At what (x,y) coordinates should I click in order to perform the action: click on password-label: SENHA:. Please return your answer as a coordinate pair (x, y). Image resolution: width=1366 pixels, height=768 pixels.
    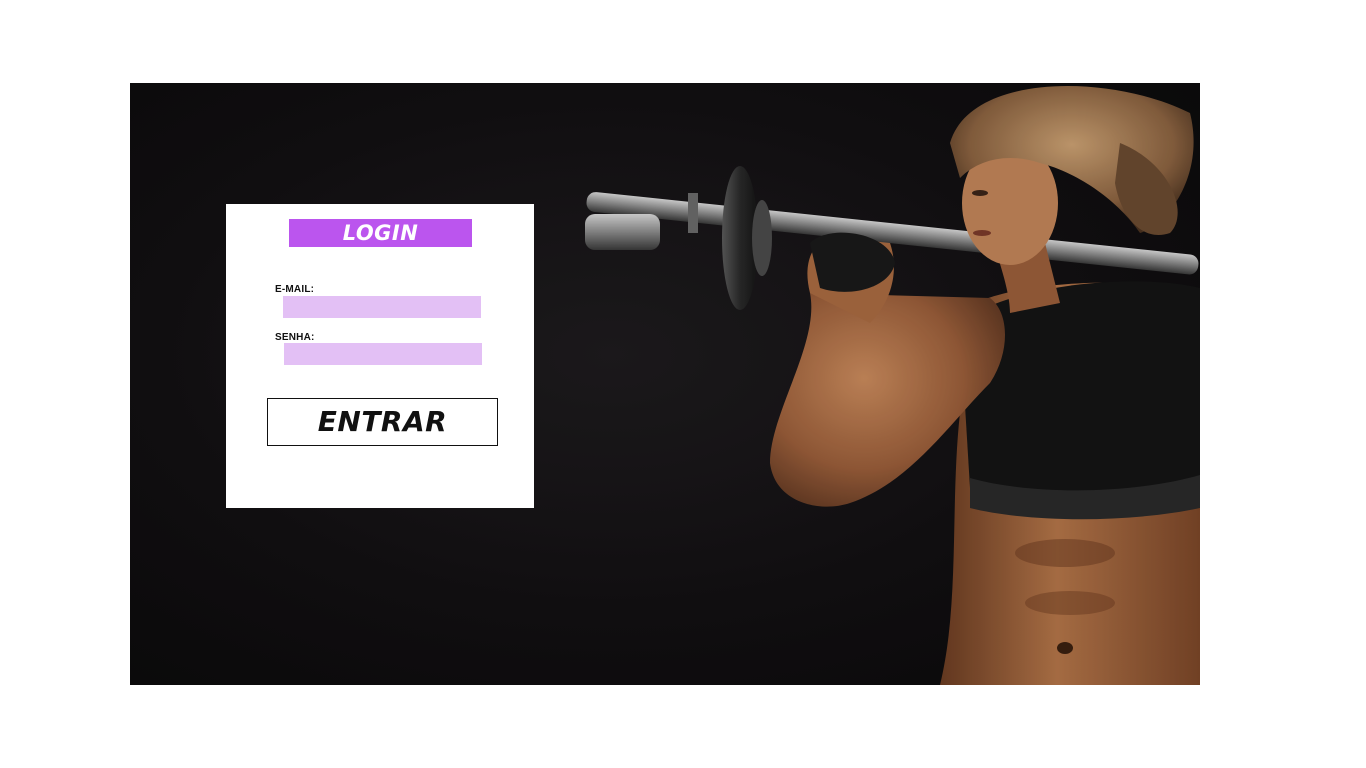
    Looking at the image, I should click on (295, 337).